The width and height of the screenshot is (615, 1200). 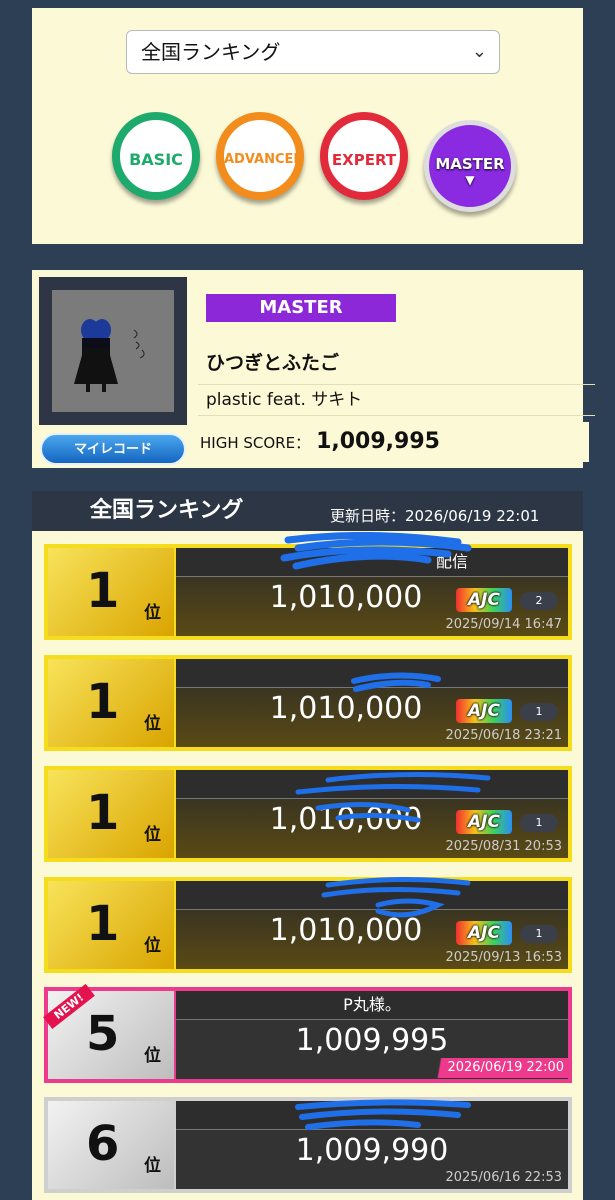 What do you see at coordinates (503, 846) in the screenshot?
I see `play-date: 2025/08/31 20:53` at bounding box center [503, 846].